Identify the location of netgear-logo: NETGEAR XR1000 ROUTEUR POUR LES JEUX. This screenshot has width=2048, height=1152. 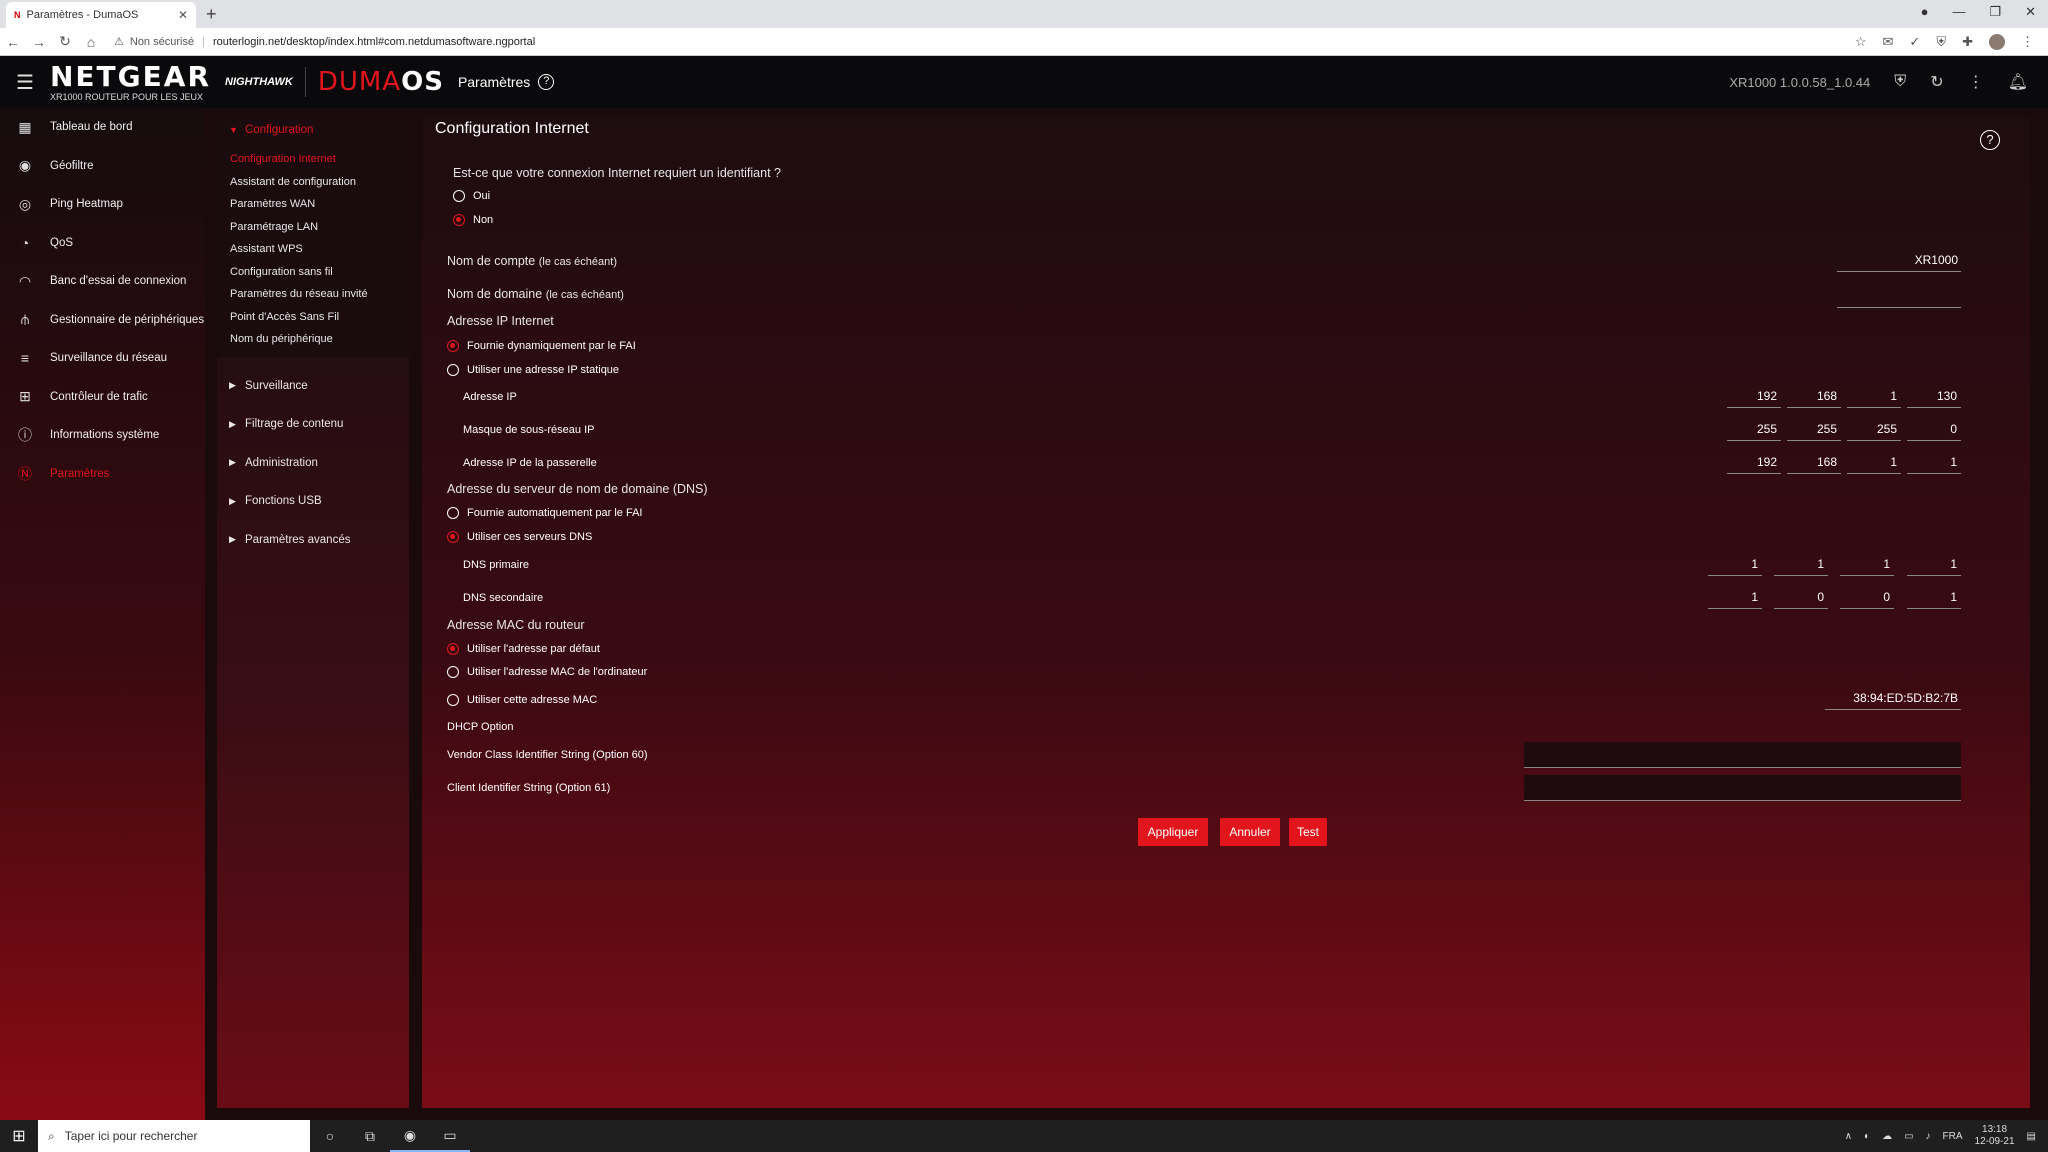
(130, 82).